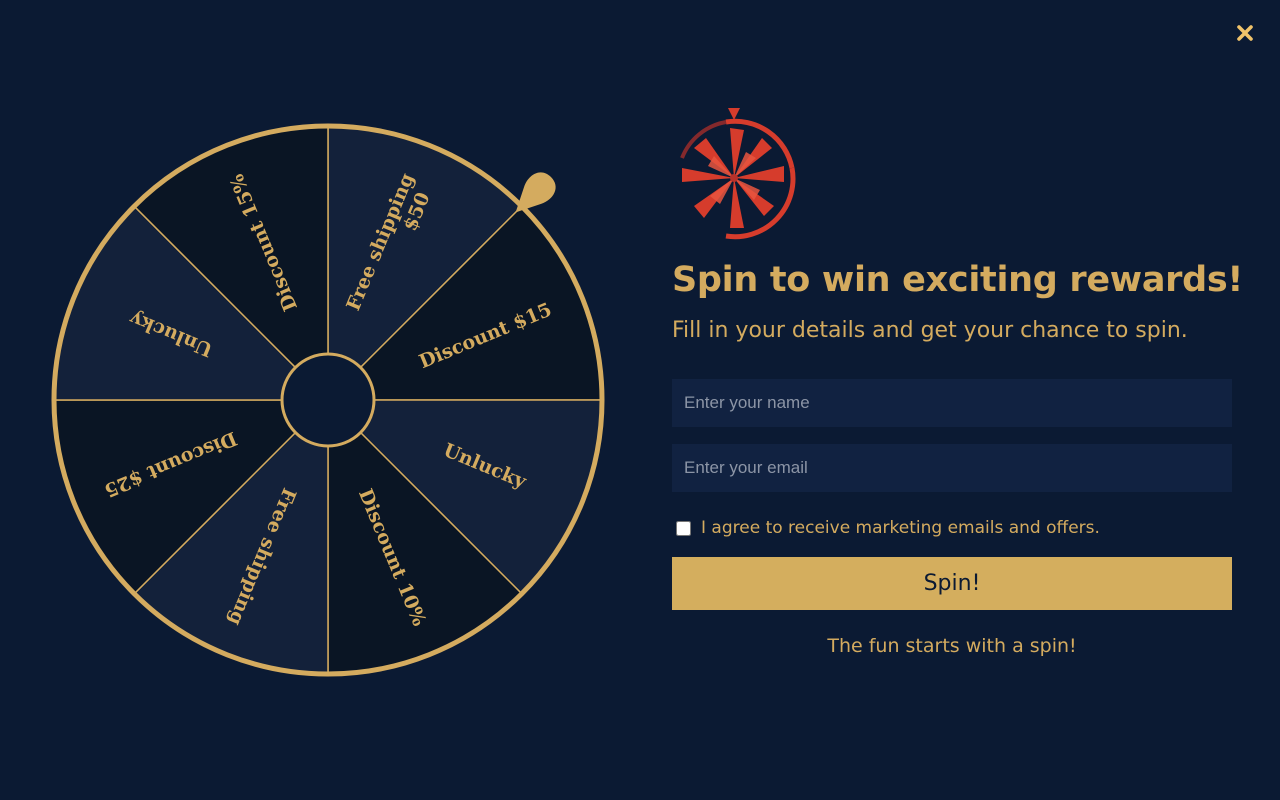  I want to click on agree-checkbox, so click(683, 528).